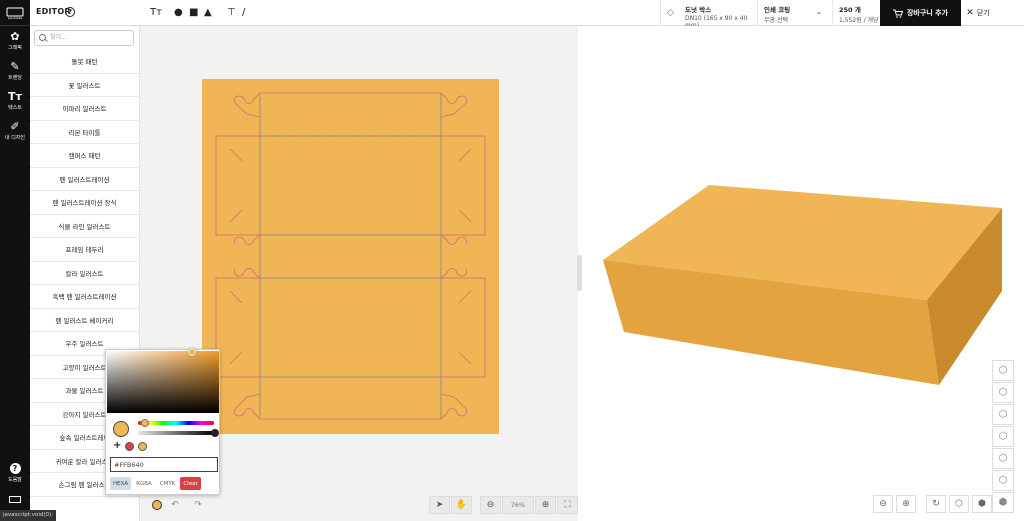  Describe the element at coordinates (906, 504) in the screenshot. I see `3d-zoom-in-icon: ⊕` at that location.